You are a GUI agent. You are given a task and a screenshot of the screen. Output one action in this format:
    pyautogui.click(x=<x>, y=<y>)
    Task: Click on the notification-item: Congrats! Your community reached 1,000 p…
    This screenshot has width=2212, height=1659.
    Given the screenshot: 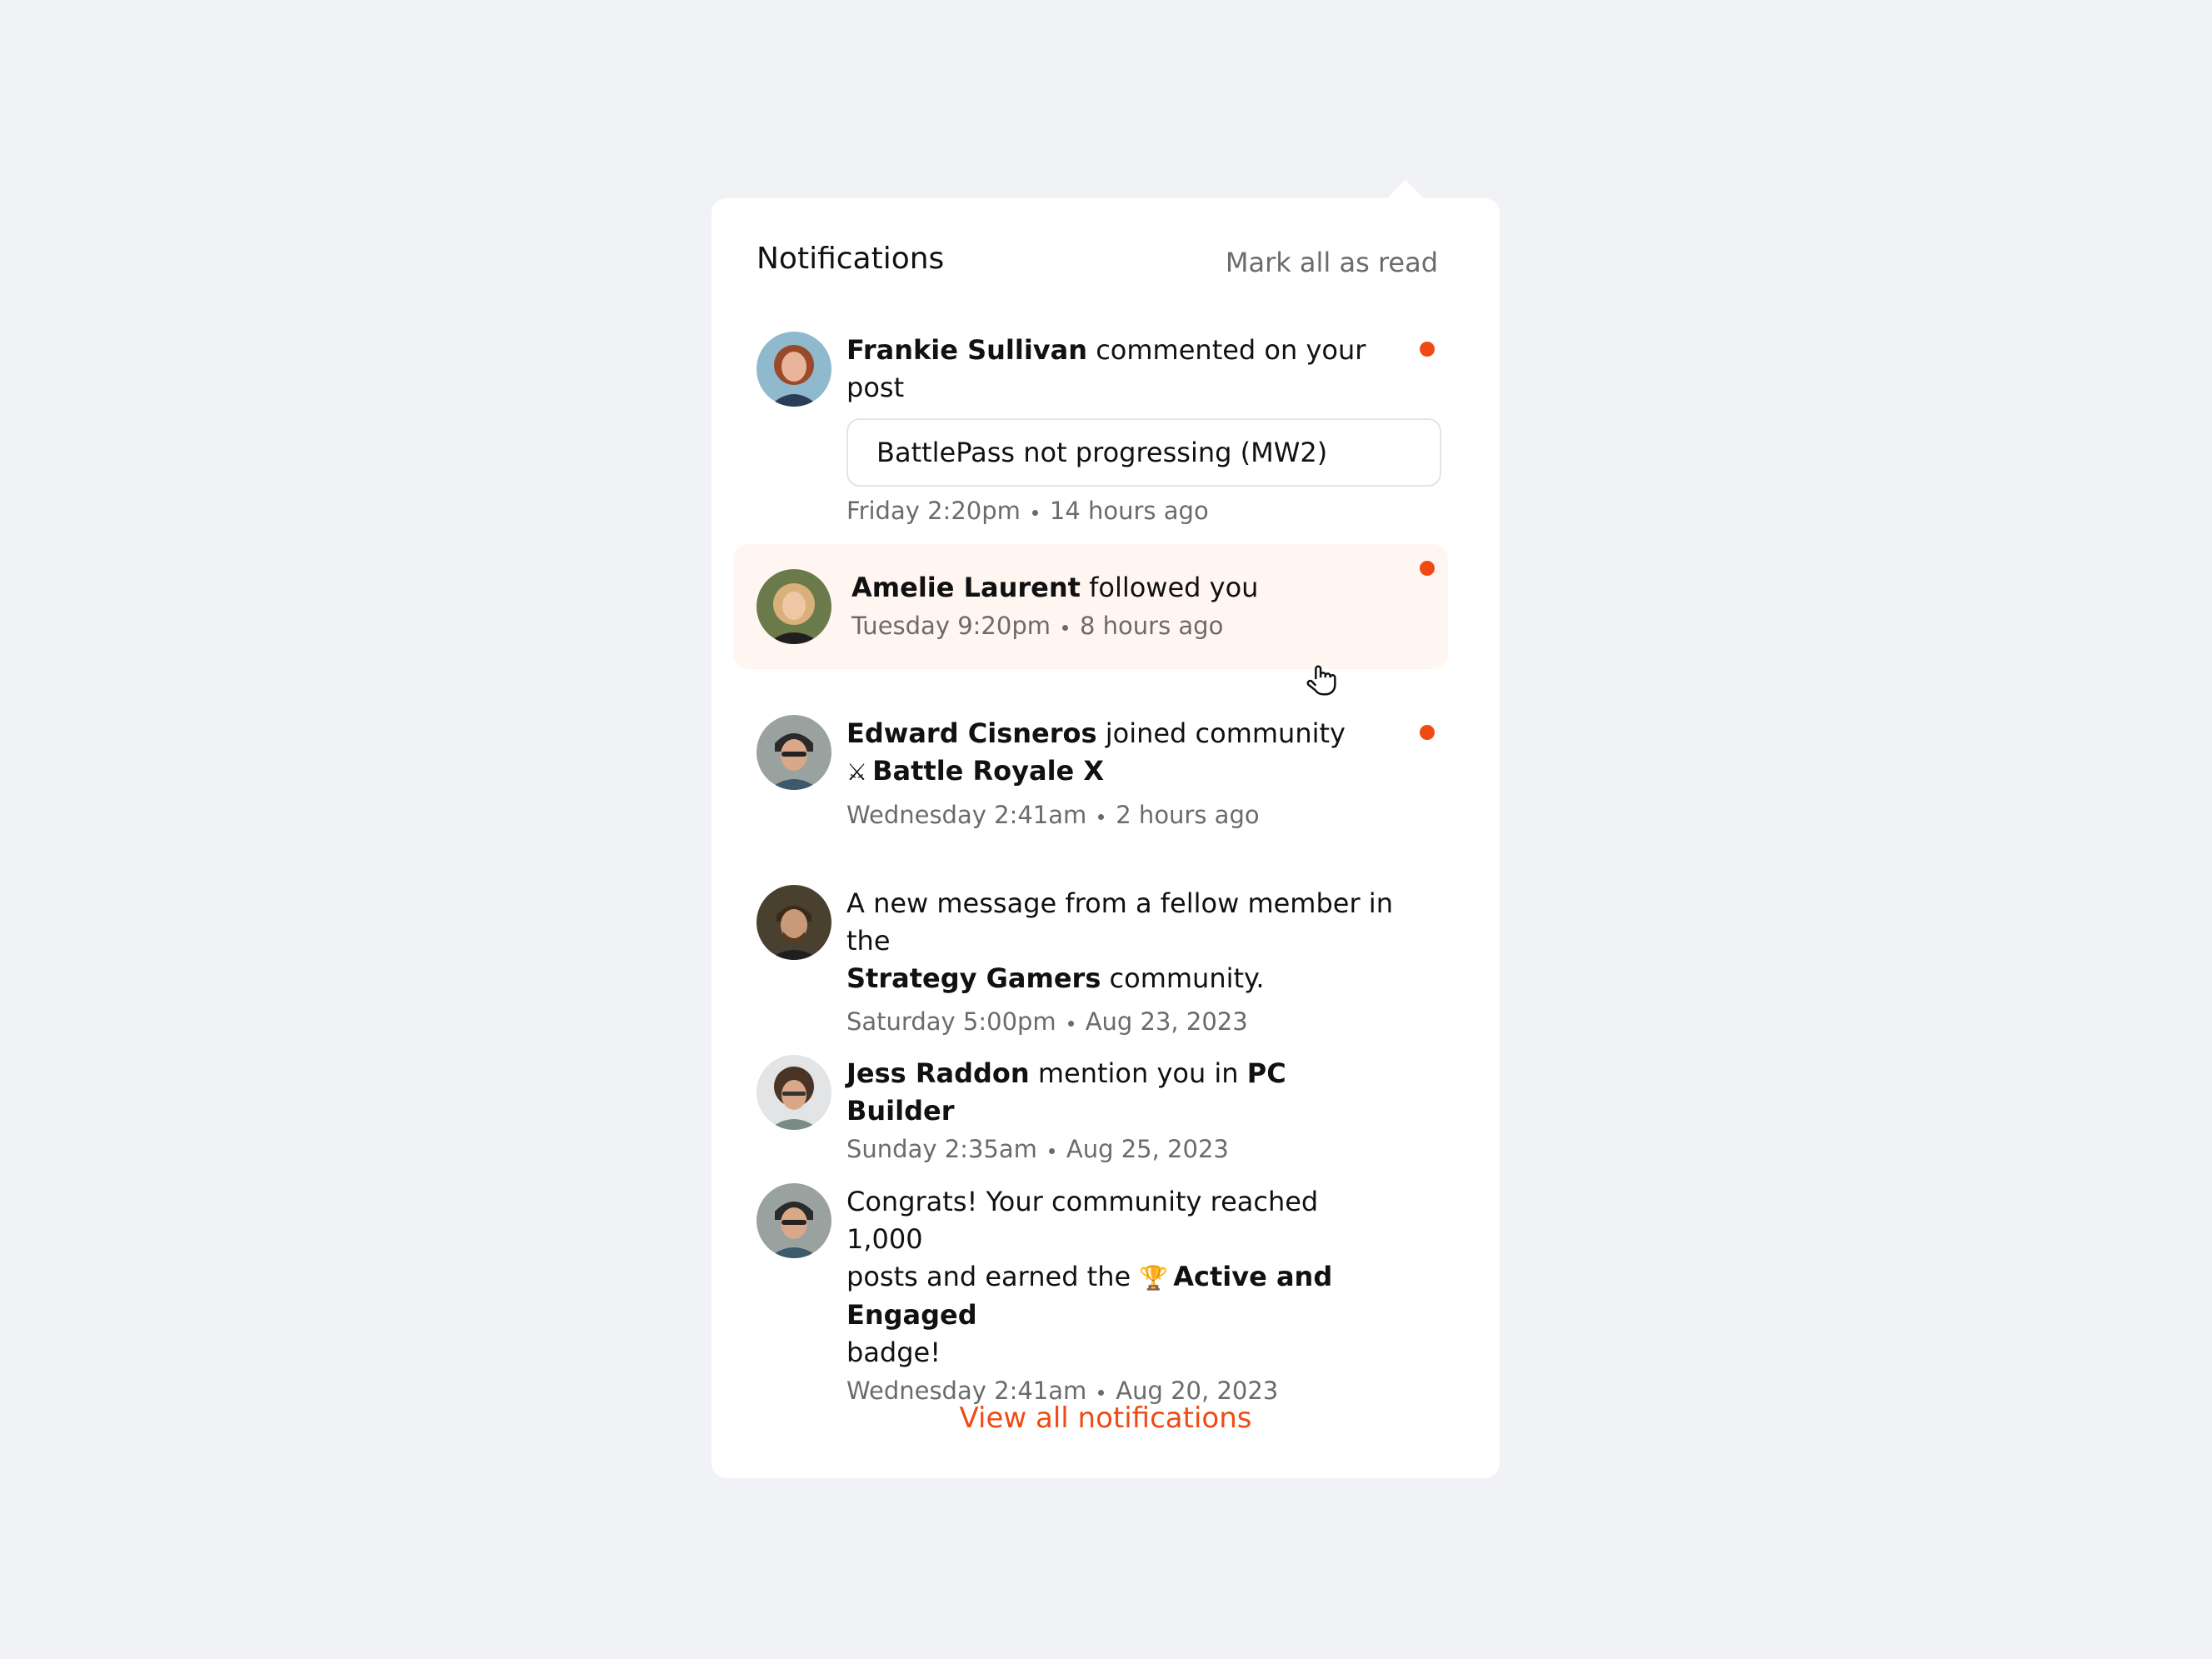 What is the action you would take?
    pyautogui.click(x=1101, y=1294)
    